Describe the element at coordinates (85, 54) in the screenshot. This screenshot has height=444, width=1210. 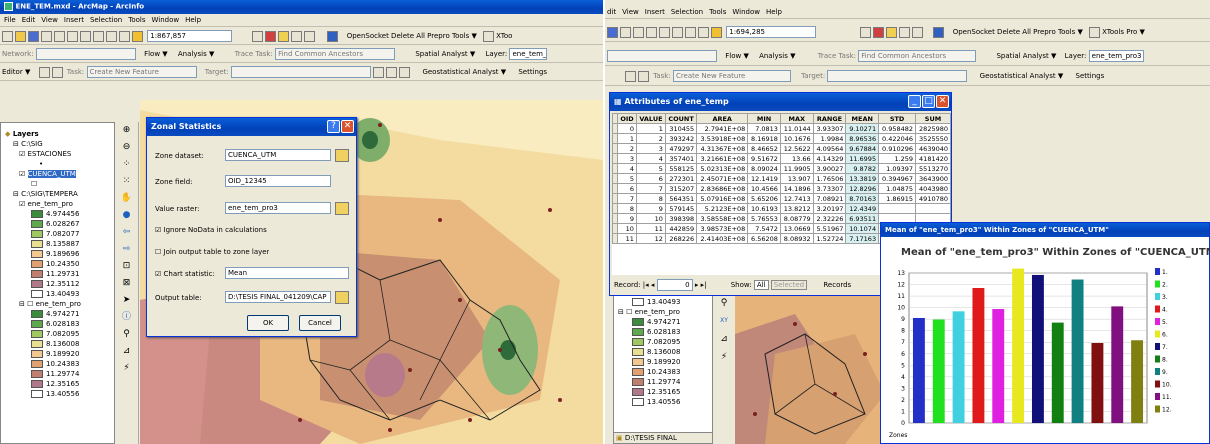
I see `network-dropdown` at that location.